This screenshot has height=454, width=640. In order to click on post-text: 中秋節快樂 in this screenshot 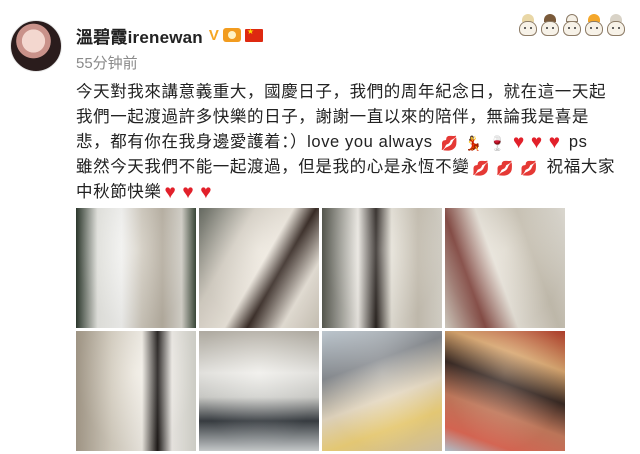, I will do `click(119, 192)`.